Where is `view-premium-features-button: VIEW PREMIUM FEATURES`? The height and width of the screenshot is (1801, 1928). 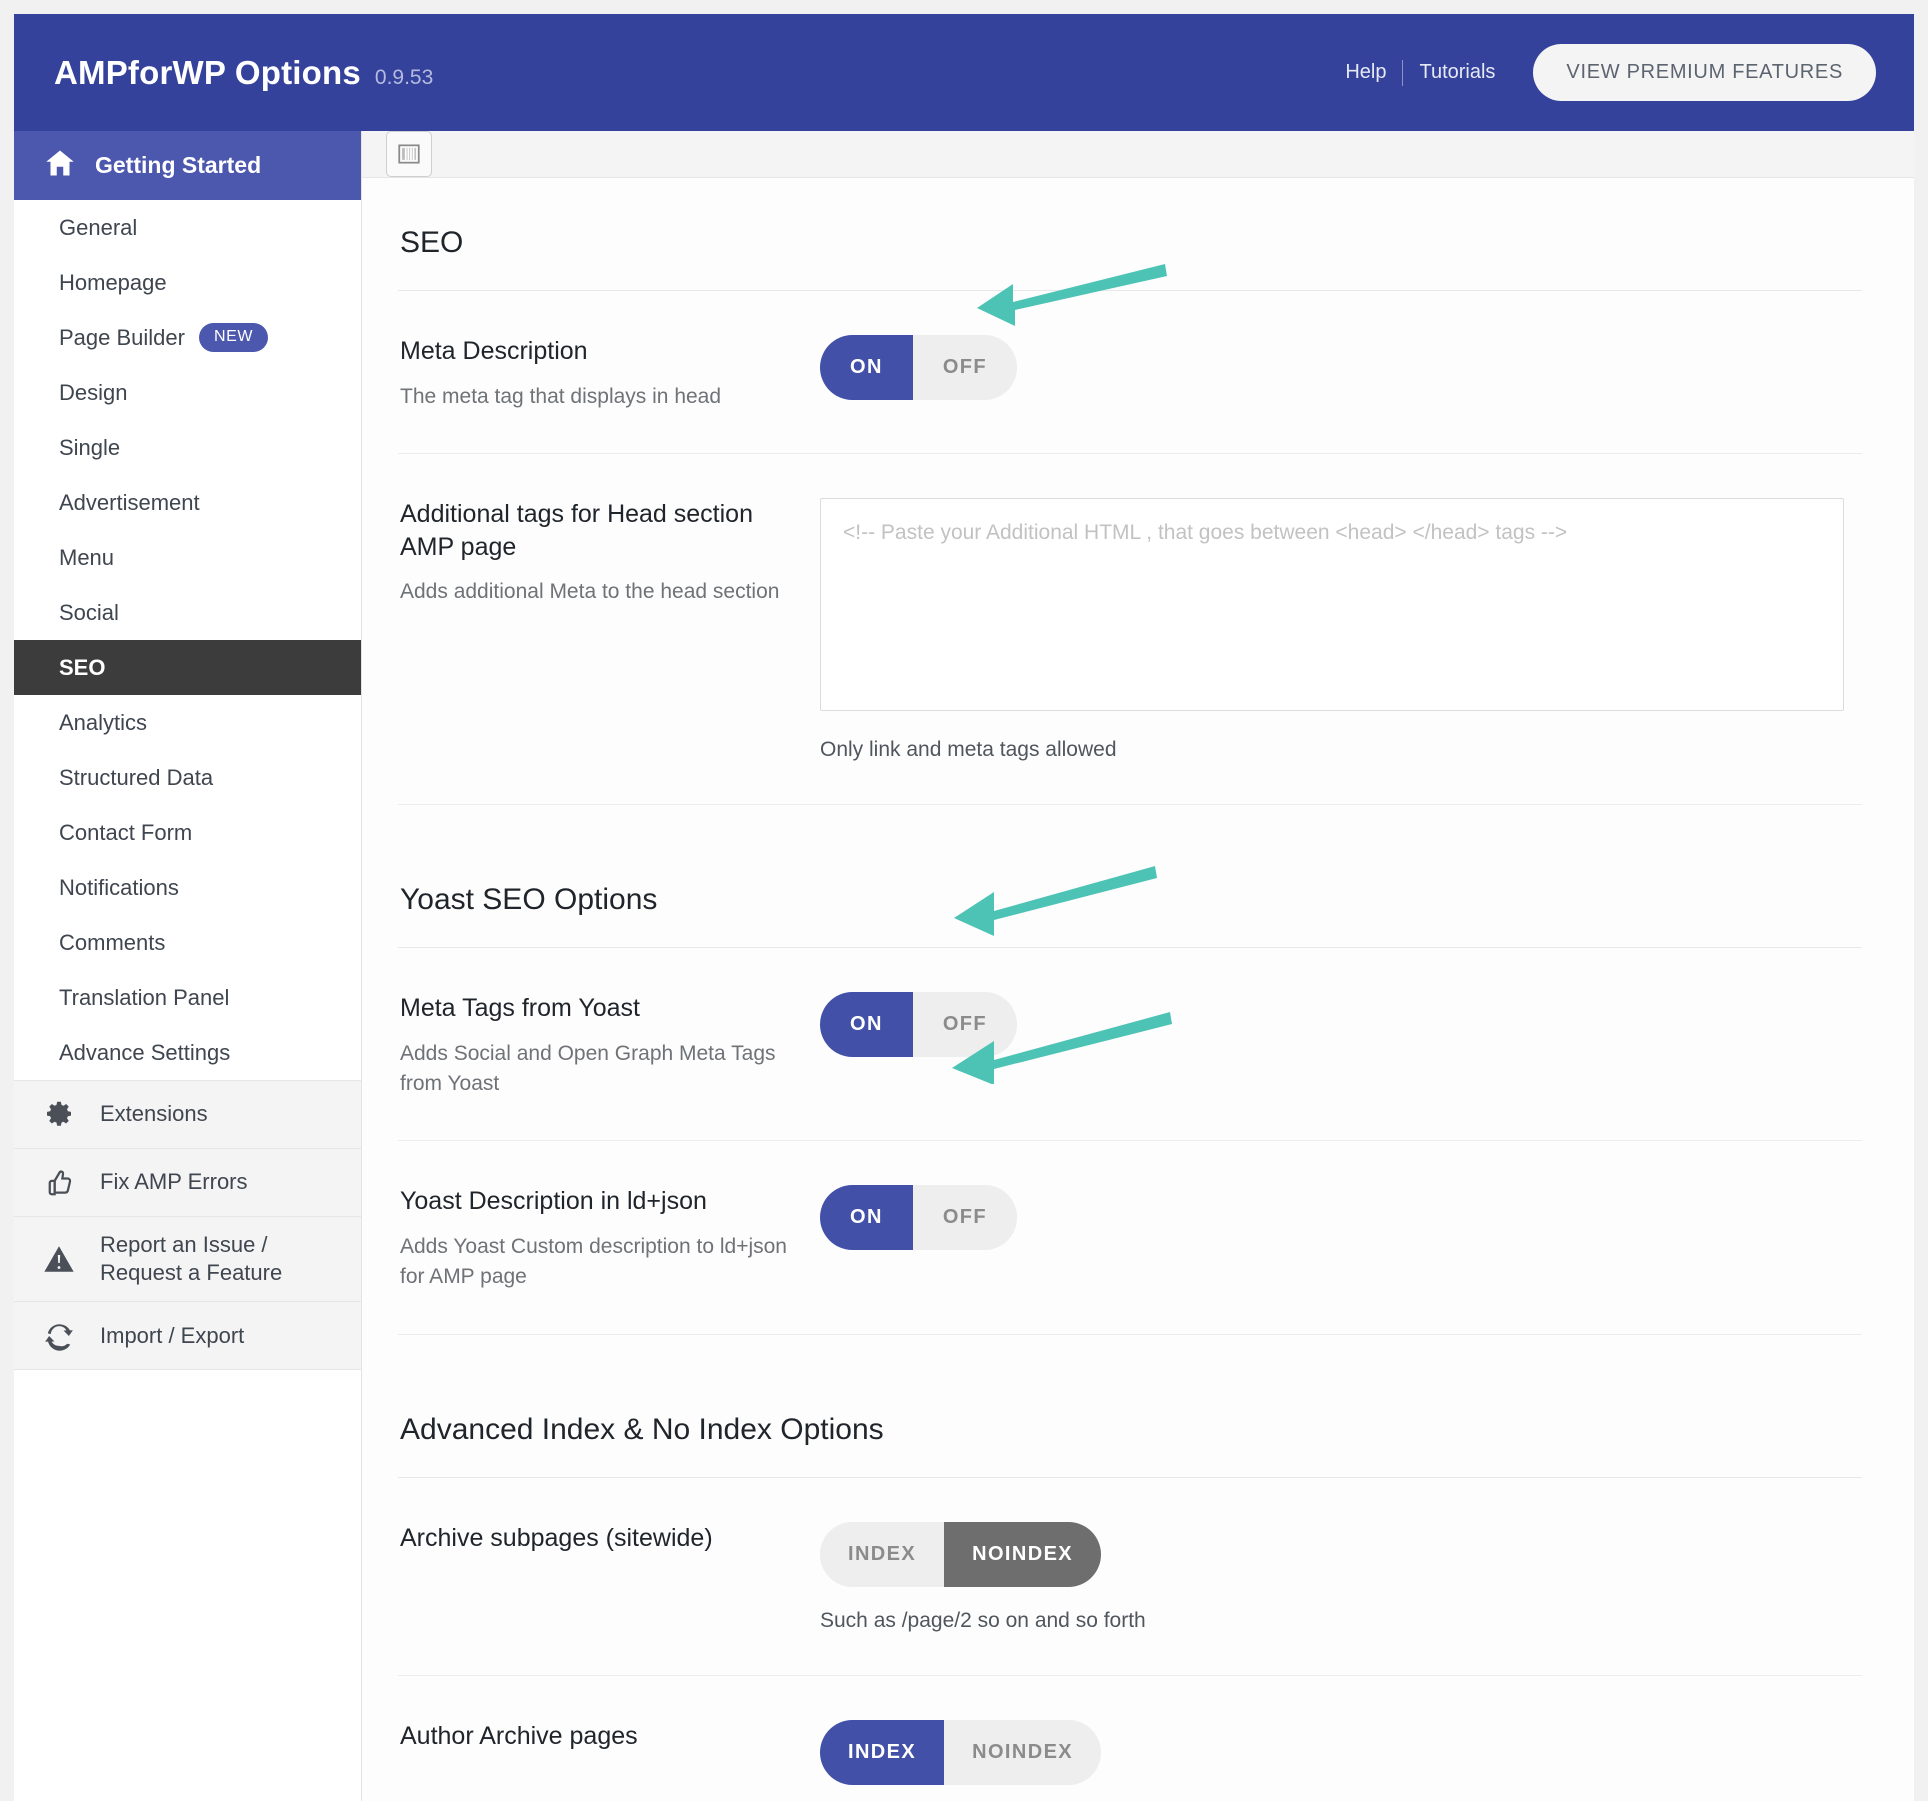
view-premium-features-button: VIEW PREMIUM FEATURES is located at coordinates (1704, 72).